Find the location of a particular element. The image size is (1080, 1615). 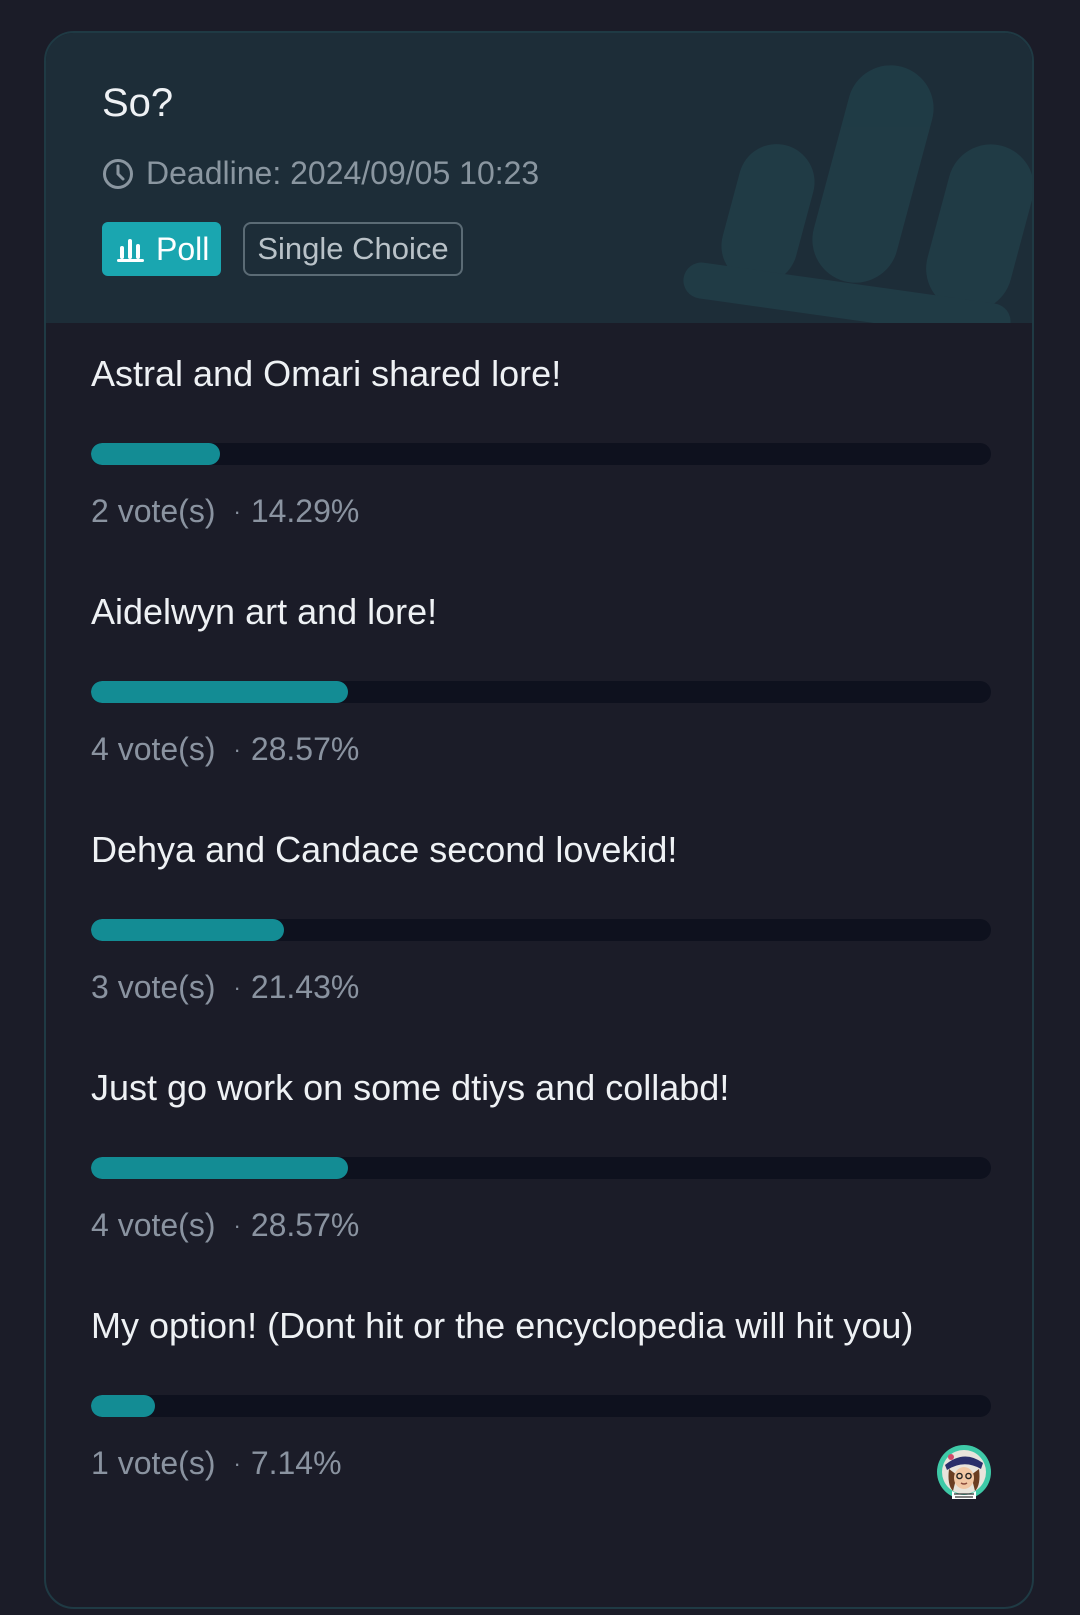

vote-percent: 7.14% is located at coordinates (296, 1463).